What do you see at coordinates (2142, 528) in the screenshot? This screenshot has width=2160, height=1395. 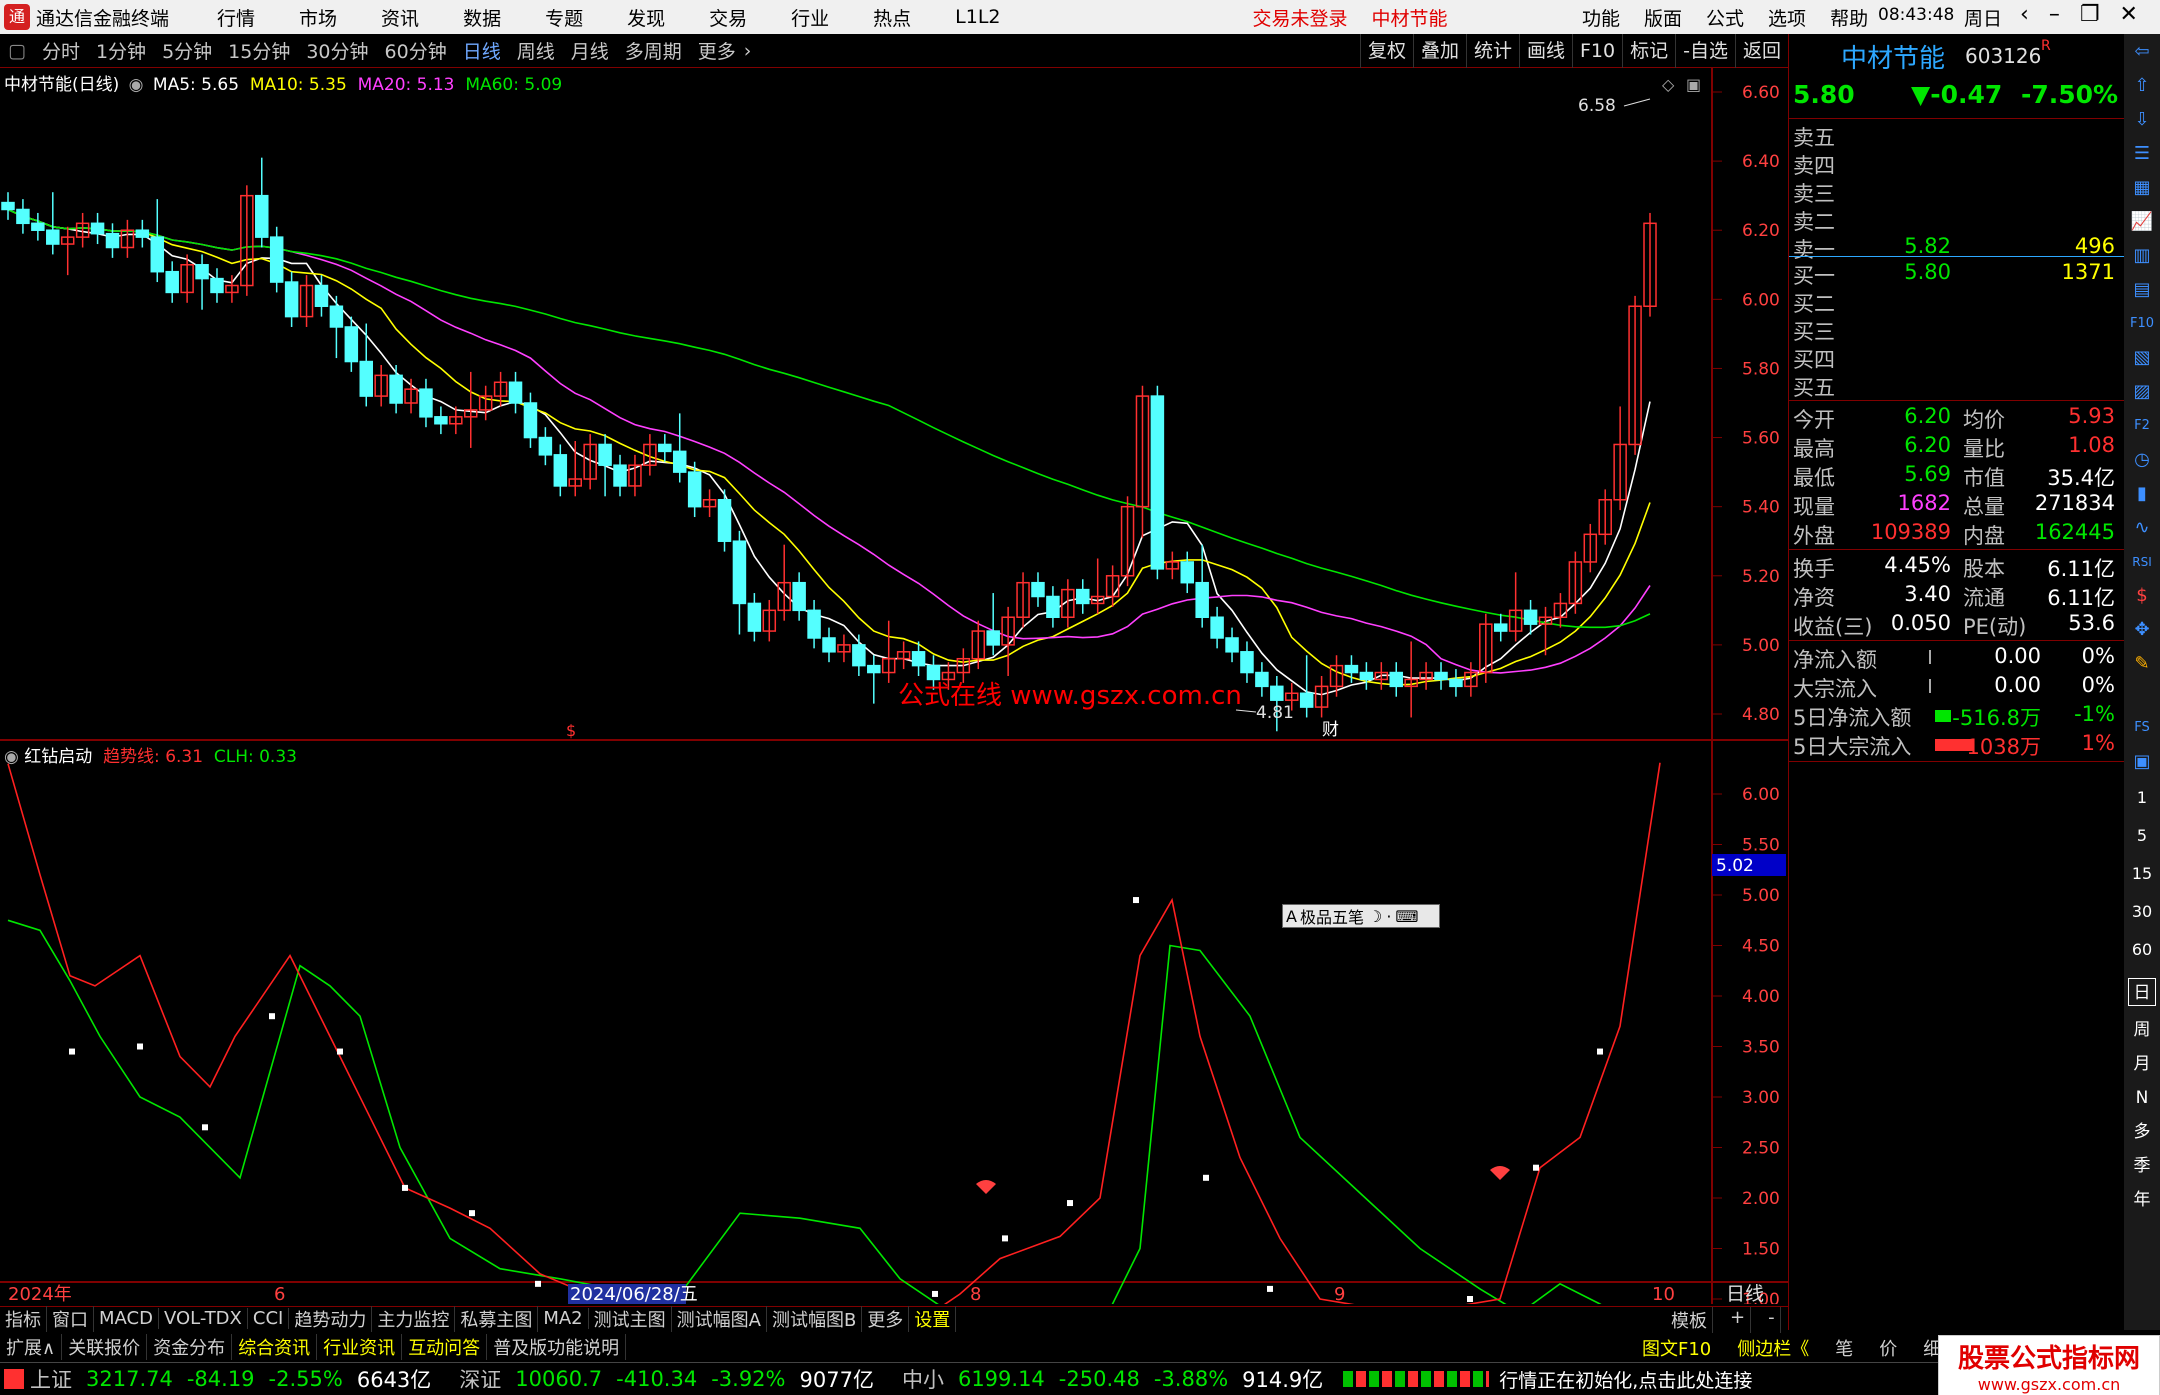 I see `wave-icon: ∿` at bounding box center [2142, 528].